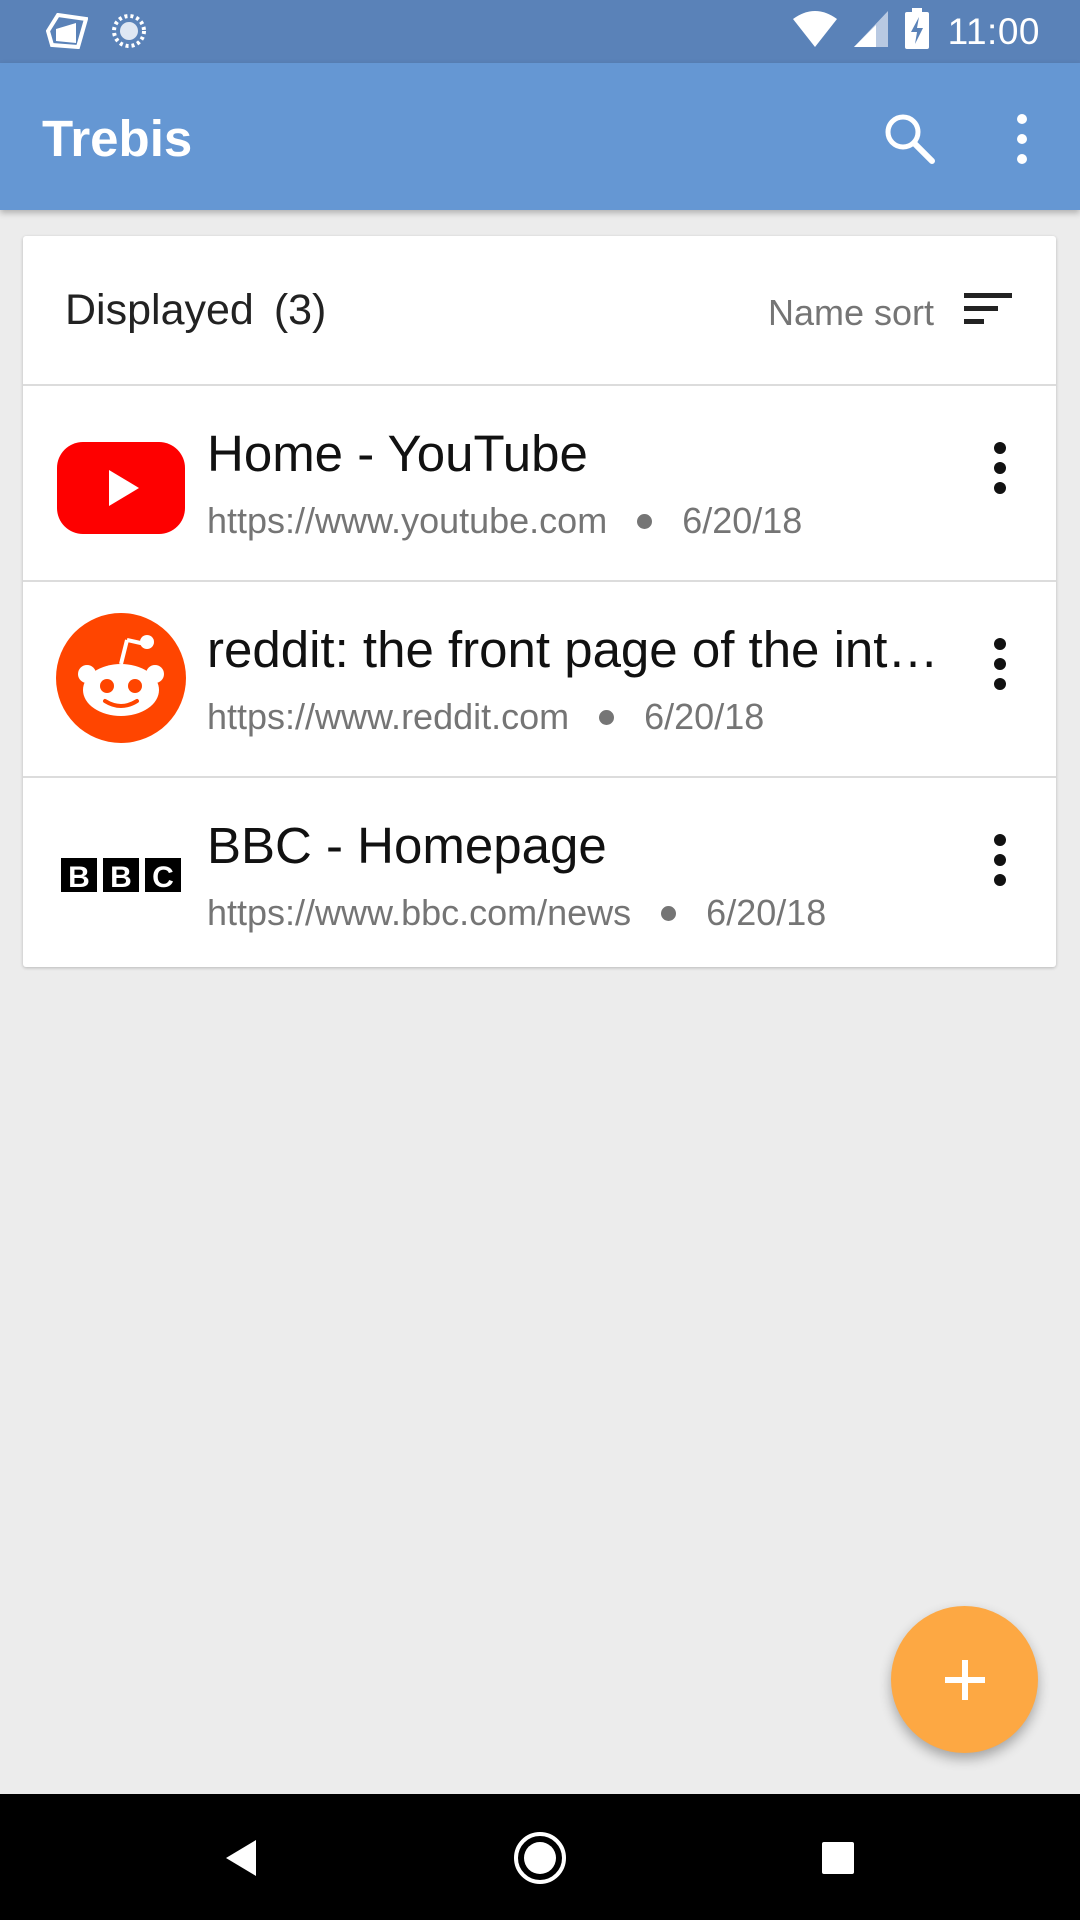  I want to click on nav-back-button, so click(242, 1858).